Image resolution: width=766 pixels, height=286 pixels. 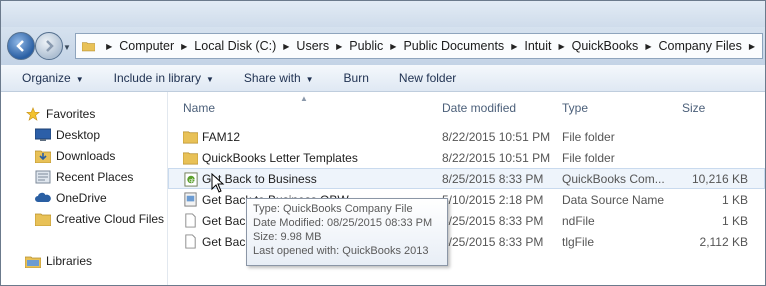 What do you see at coordinates (723, 242) in the screenshot?
I see `file-size: 2,112 KB` at bounding box center [723, 242].